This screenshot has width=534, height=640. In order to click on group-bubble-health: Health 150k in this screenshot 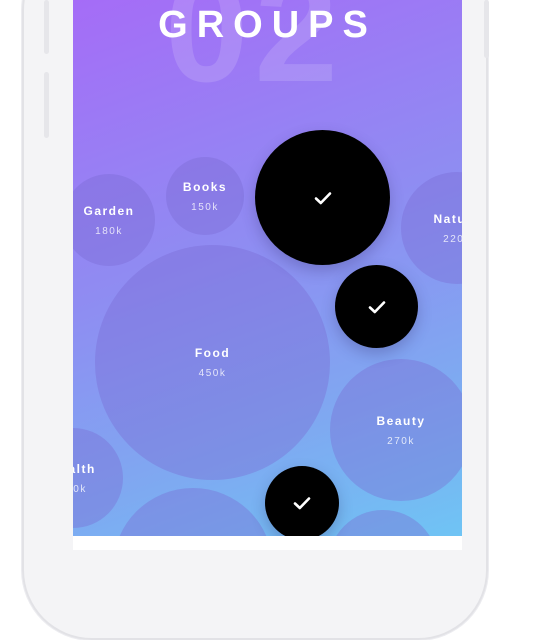, I will do `click(98, 478)`.